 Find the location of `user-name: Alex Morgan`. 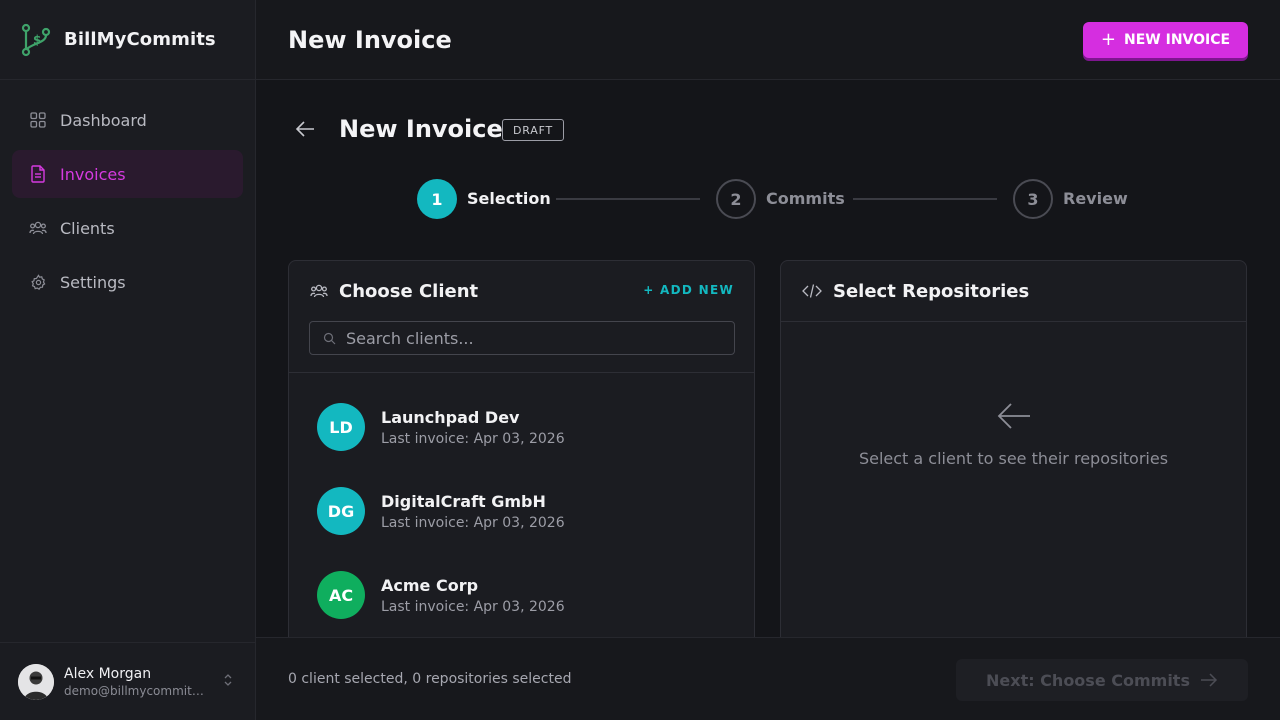

user-name: Alex Morgan is located at coordinates (108, 673).